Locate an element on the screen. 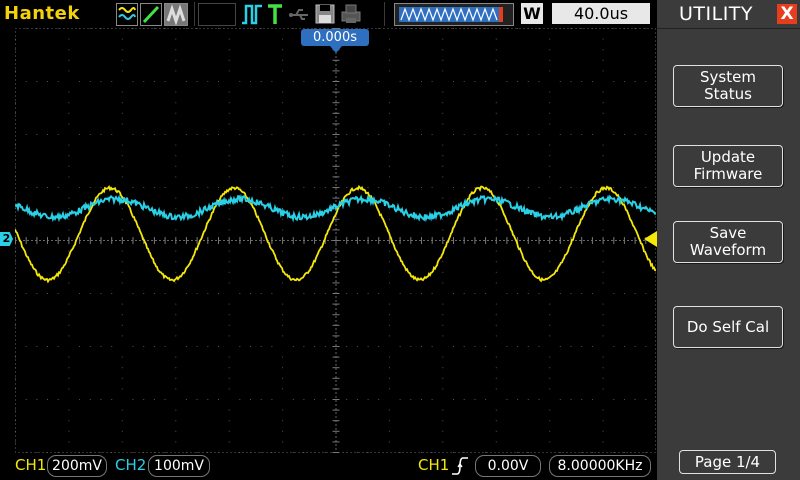 Image resolution: width=800 pixels, height=480 pixels. button-label-line1: System is located at coordinates (728, 77).